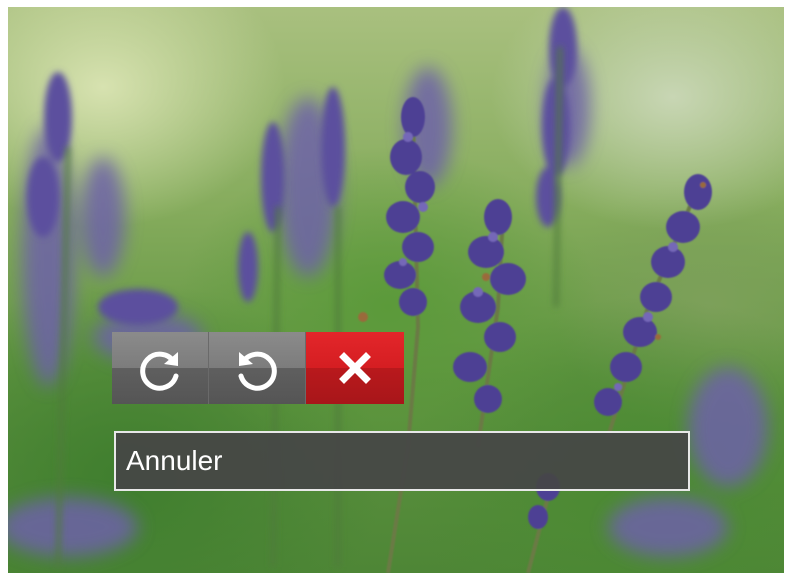 This screenshot has width=790, height=579. I want to click on rotate-counterclockwise-button, so click(257, 368).